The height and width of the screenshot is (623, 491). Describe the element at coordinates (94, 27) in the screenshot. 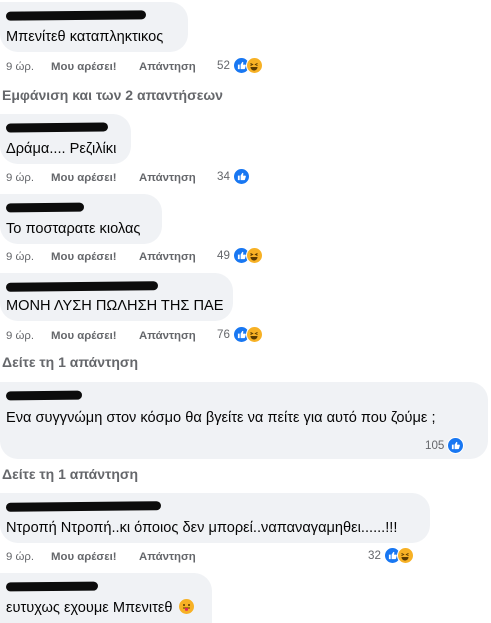

I see `comment-bubble: Μπενίτεθ καταπληκτικος` at that location.